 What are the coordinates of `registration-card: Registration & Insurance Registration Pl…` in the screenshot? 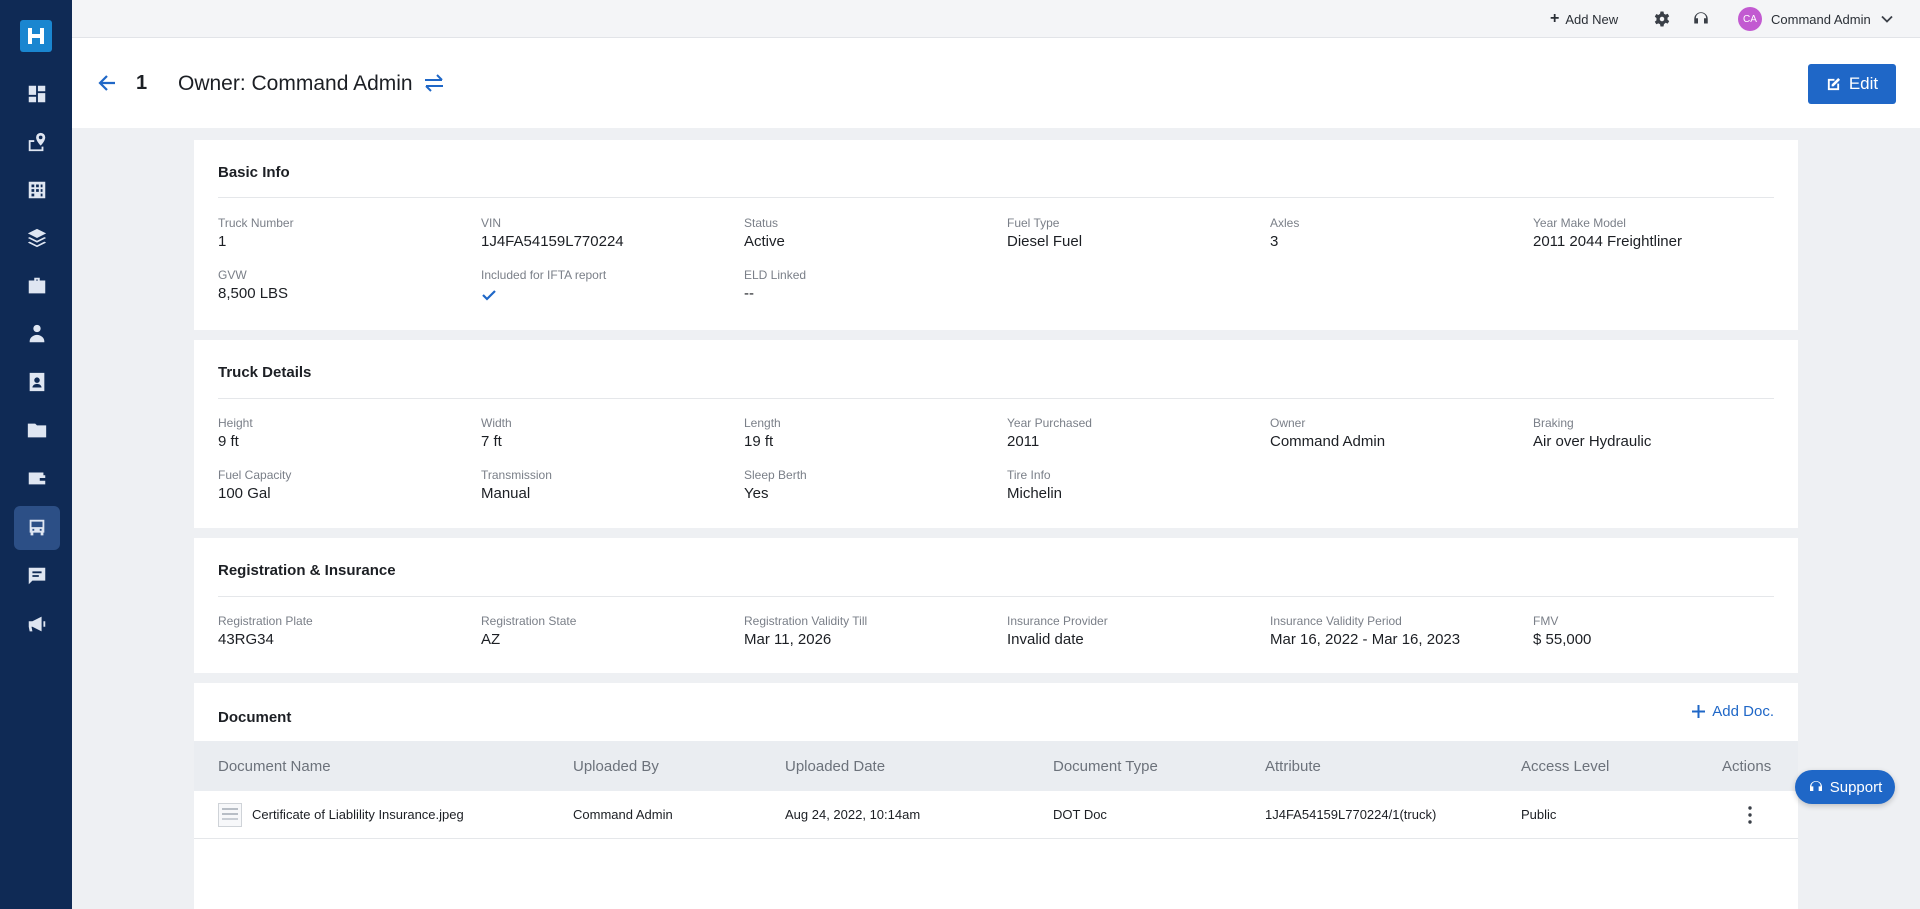 It's located at (996, 605).